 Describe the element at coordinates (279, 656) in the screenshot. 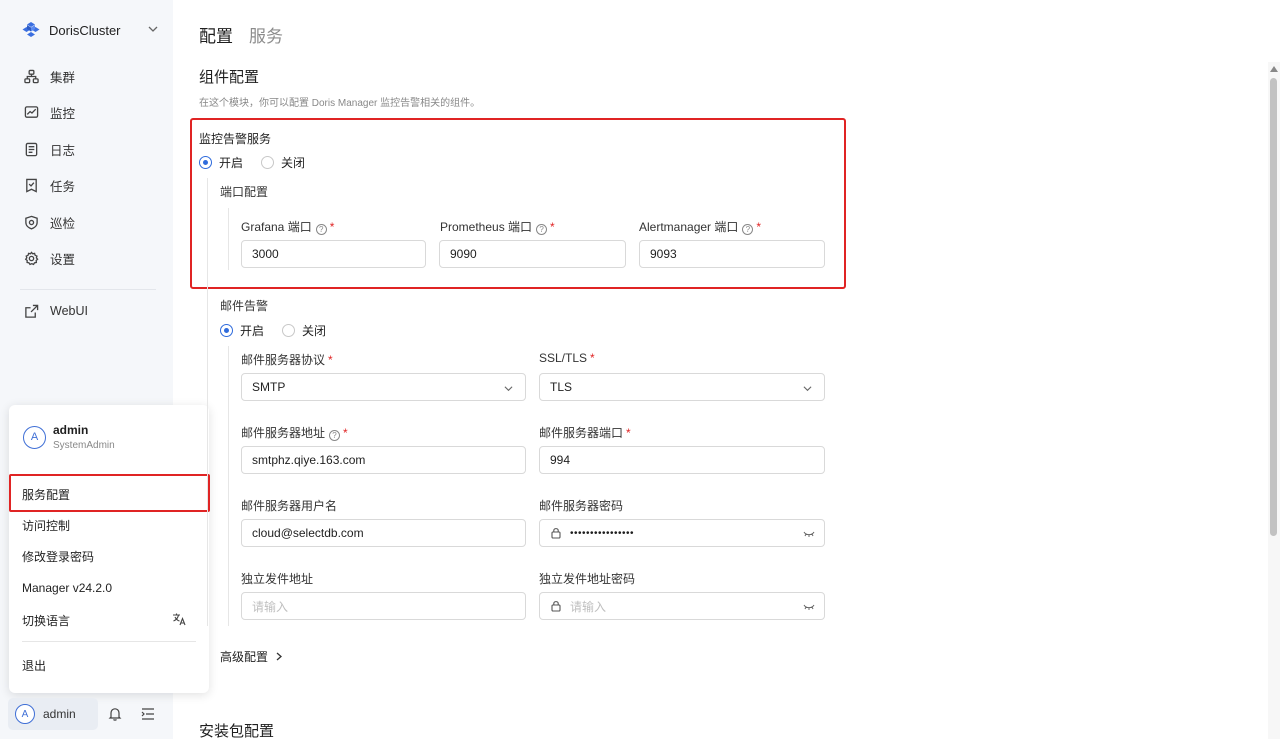

I see `chevron-right-icon` at that location.